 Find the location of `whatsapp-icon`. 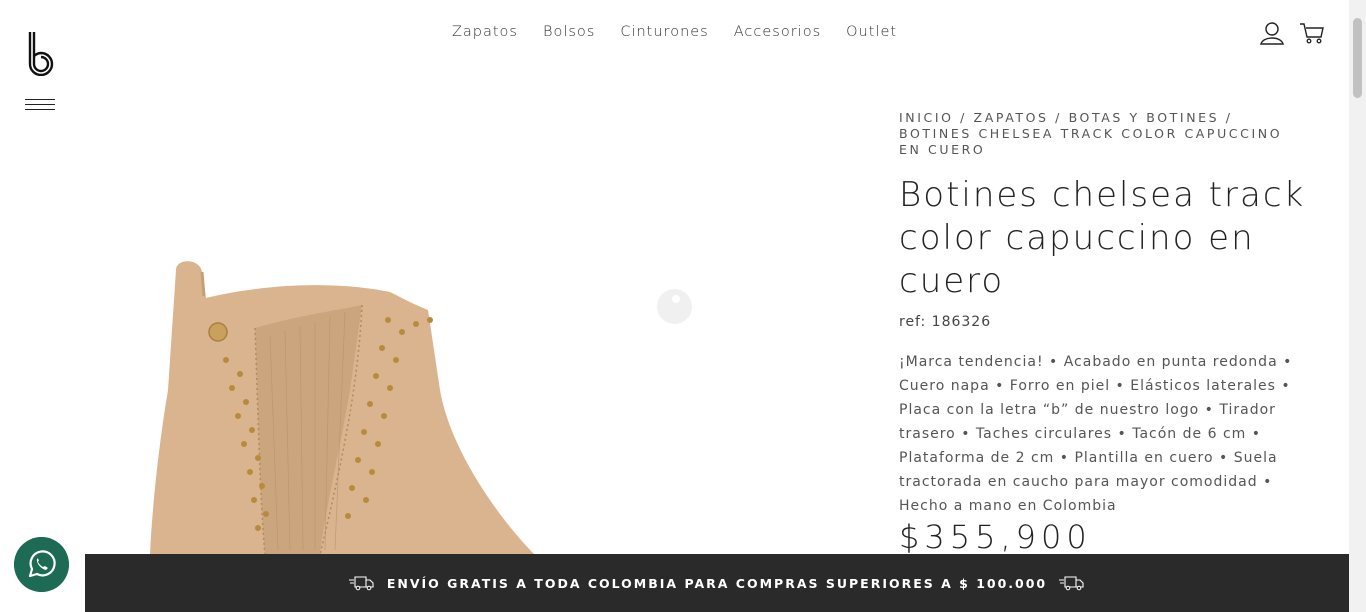

whatsapp-icon is located at coordinates (41, 564).